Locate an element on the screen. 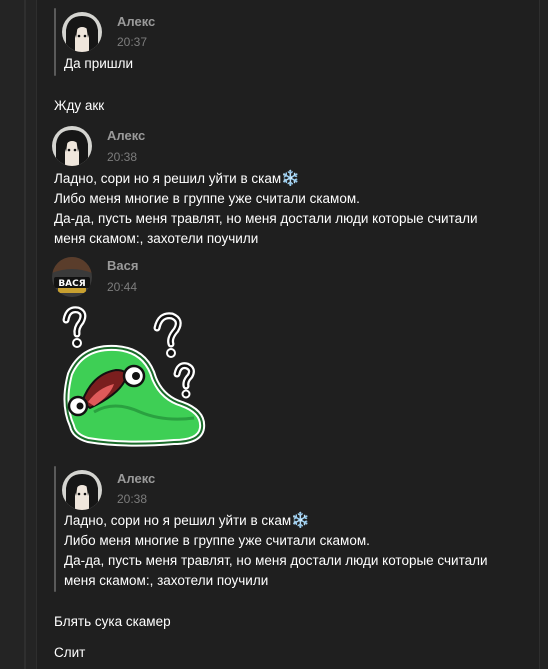 This screenshot has width=548, height=669. avatar: ВАСЯ is located at coordinates (72, 277).